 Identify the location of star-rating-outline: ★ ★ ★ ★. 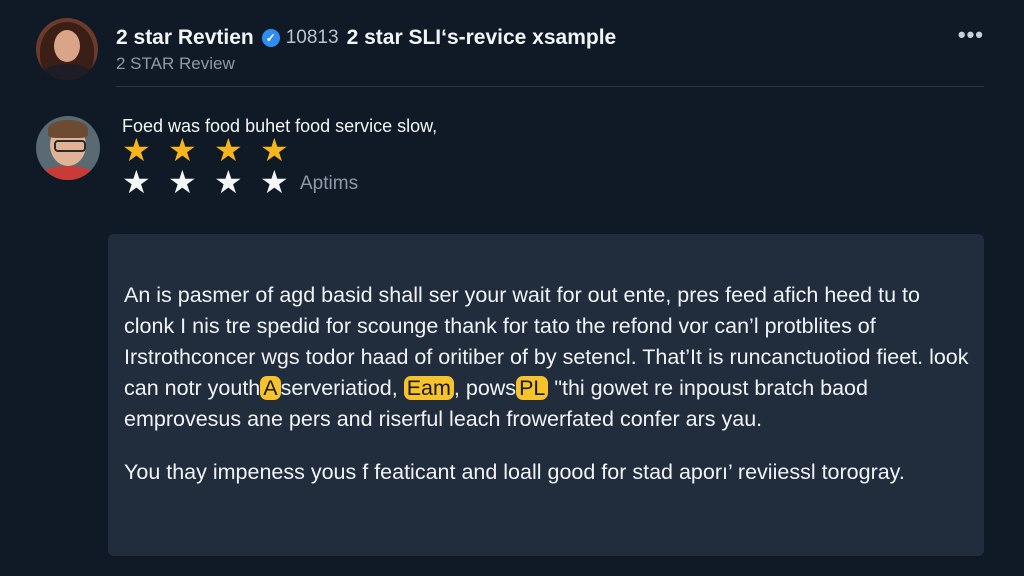
(205, 182).